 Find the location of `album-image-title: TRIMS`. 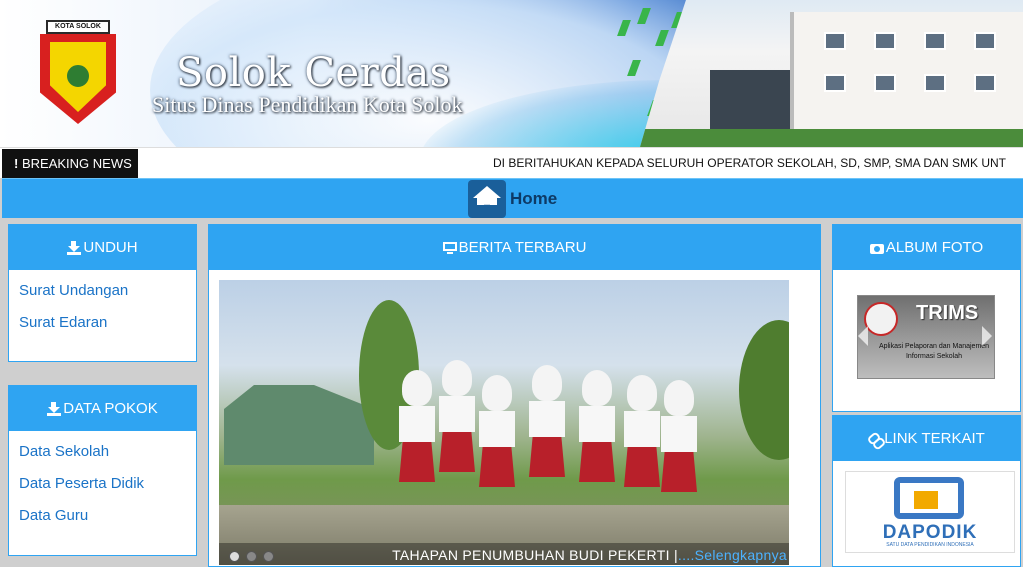

album-image-title: TRIMS is located at coordinates (947, 313).